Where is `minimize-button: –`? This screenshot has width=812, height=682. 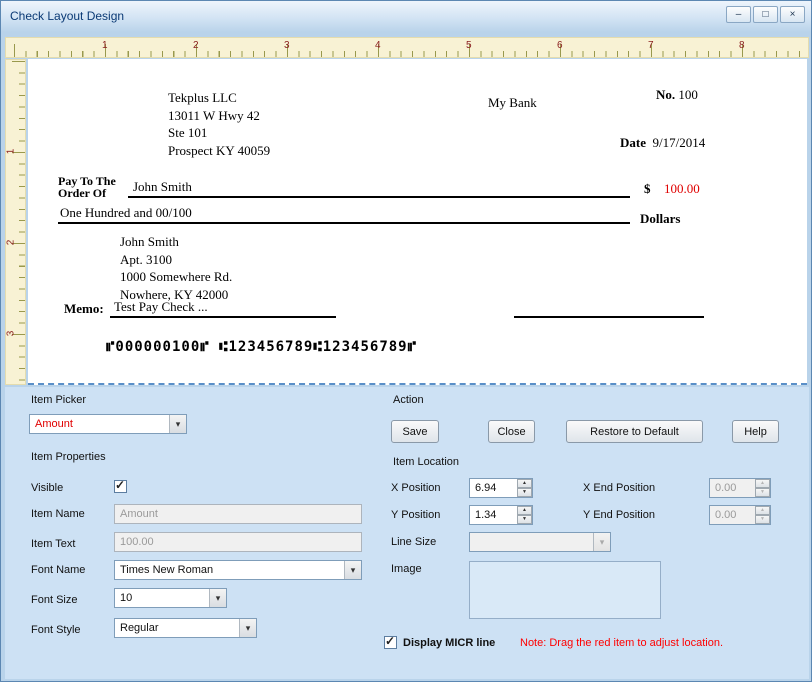
minimize-button: – is located at coordinates (738, 14).